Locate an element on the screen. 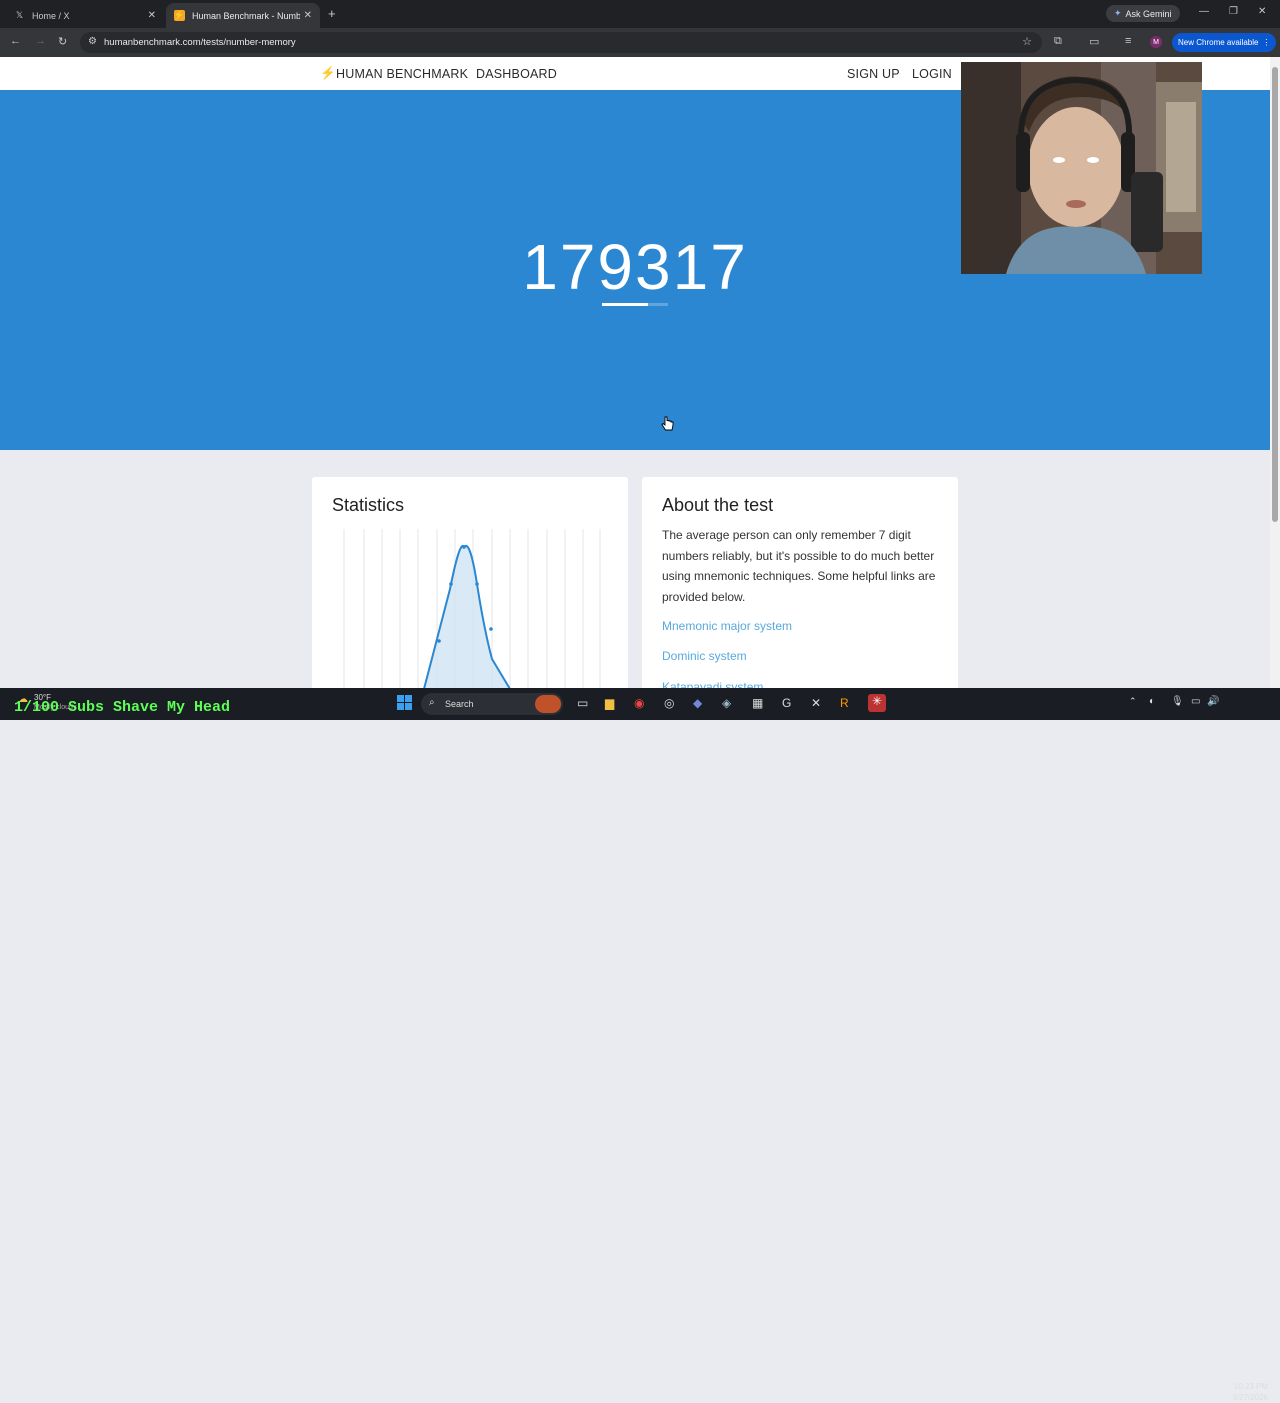 This screenshot has width=1280, height=1403. hand-cursor-icon is located at coordinates (667, 423).